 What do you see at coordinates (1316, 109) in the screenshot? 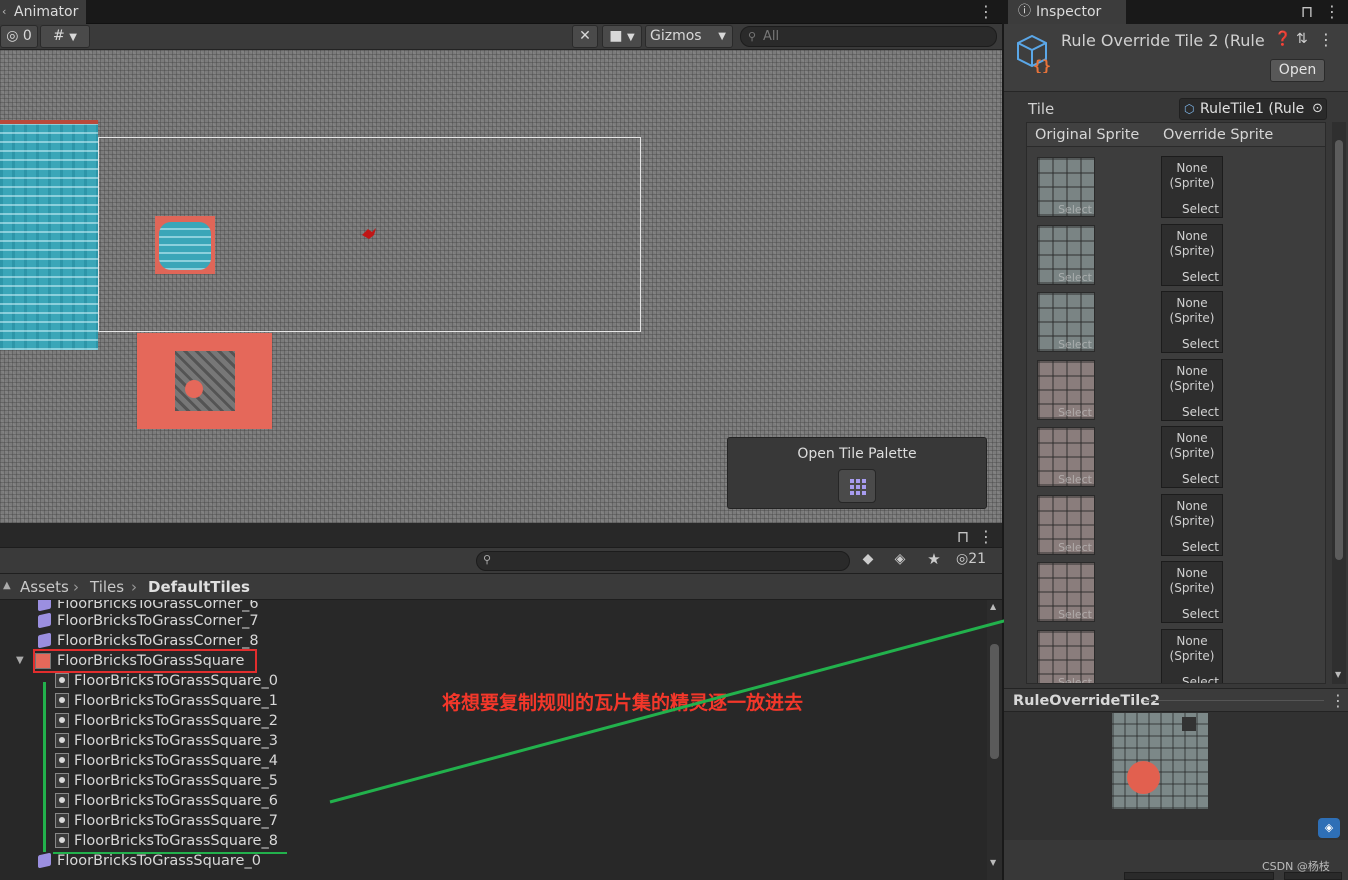
I see `object-picker-icon: ⊙` at bounding box center [1316, 109].